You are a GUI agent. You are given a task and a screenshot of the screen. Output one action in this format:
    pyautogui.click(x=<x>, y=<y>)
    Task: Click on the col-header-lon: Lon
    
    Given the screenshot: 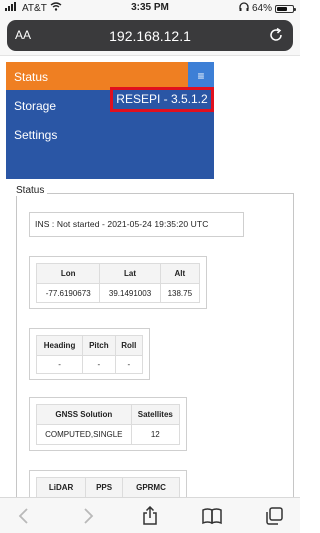 What is the action you would take?
    pyautogui.click(x=68, y=273)
    